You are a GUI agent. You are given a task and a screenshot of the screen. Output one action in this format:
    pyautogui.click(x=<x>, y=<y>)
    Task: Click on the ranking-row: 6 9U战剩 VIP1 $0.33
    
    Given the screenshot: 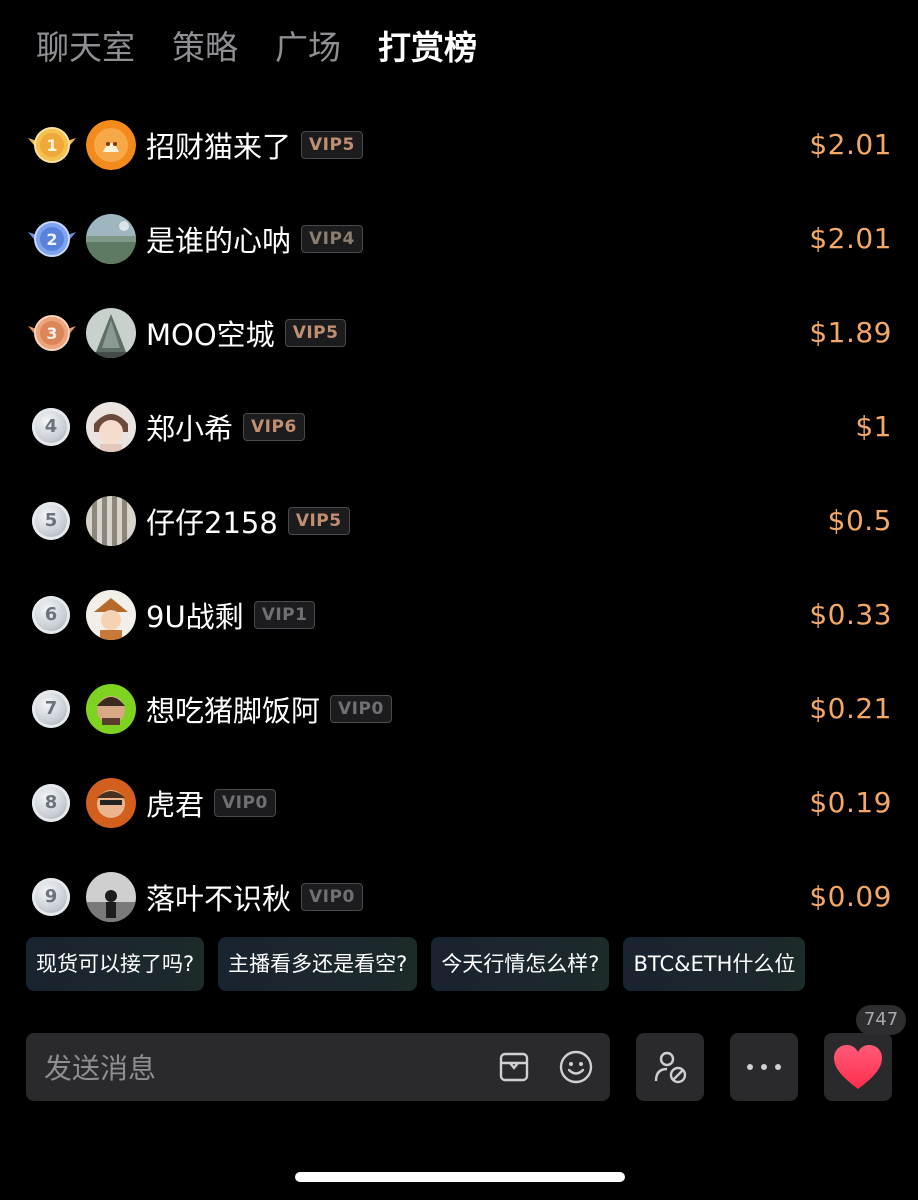 What is the action you would take?
    pyautogui.click(x=459, y=615)
    